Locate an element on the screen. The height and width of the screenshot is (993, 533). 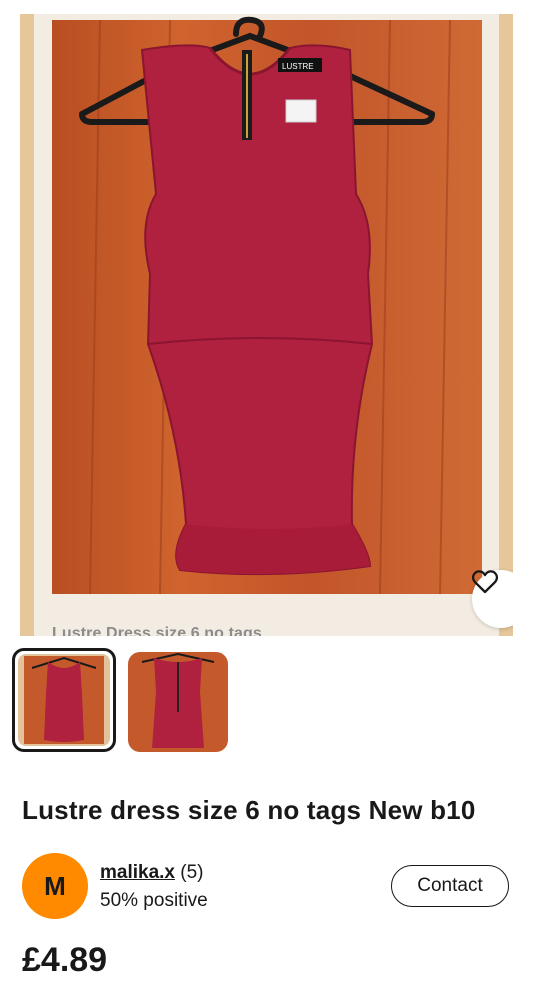
seller-info: malika.x (5) is located at coordinates (152, 873).